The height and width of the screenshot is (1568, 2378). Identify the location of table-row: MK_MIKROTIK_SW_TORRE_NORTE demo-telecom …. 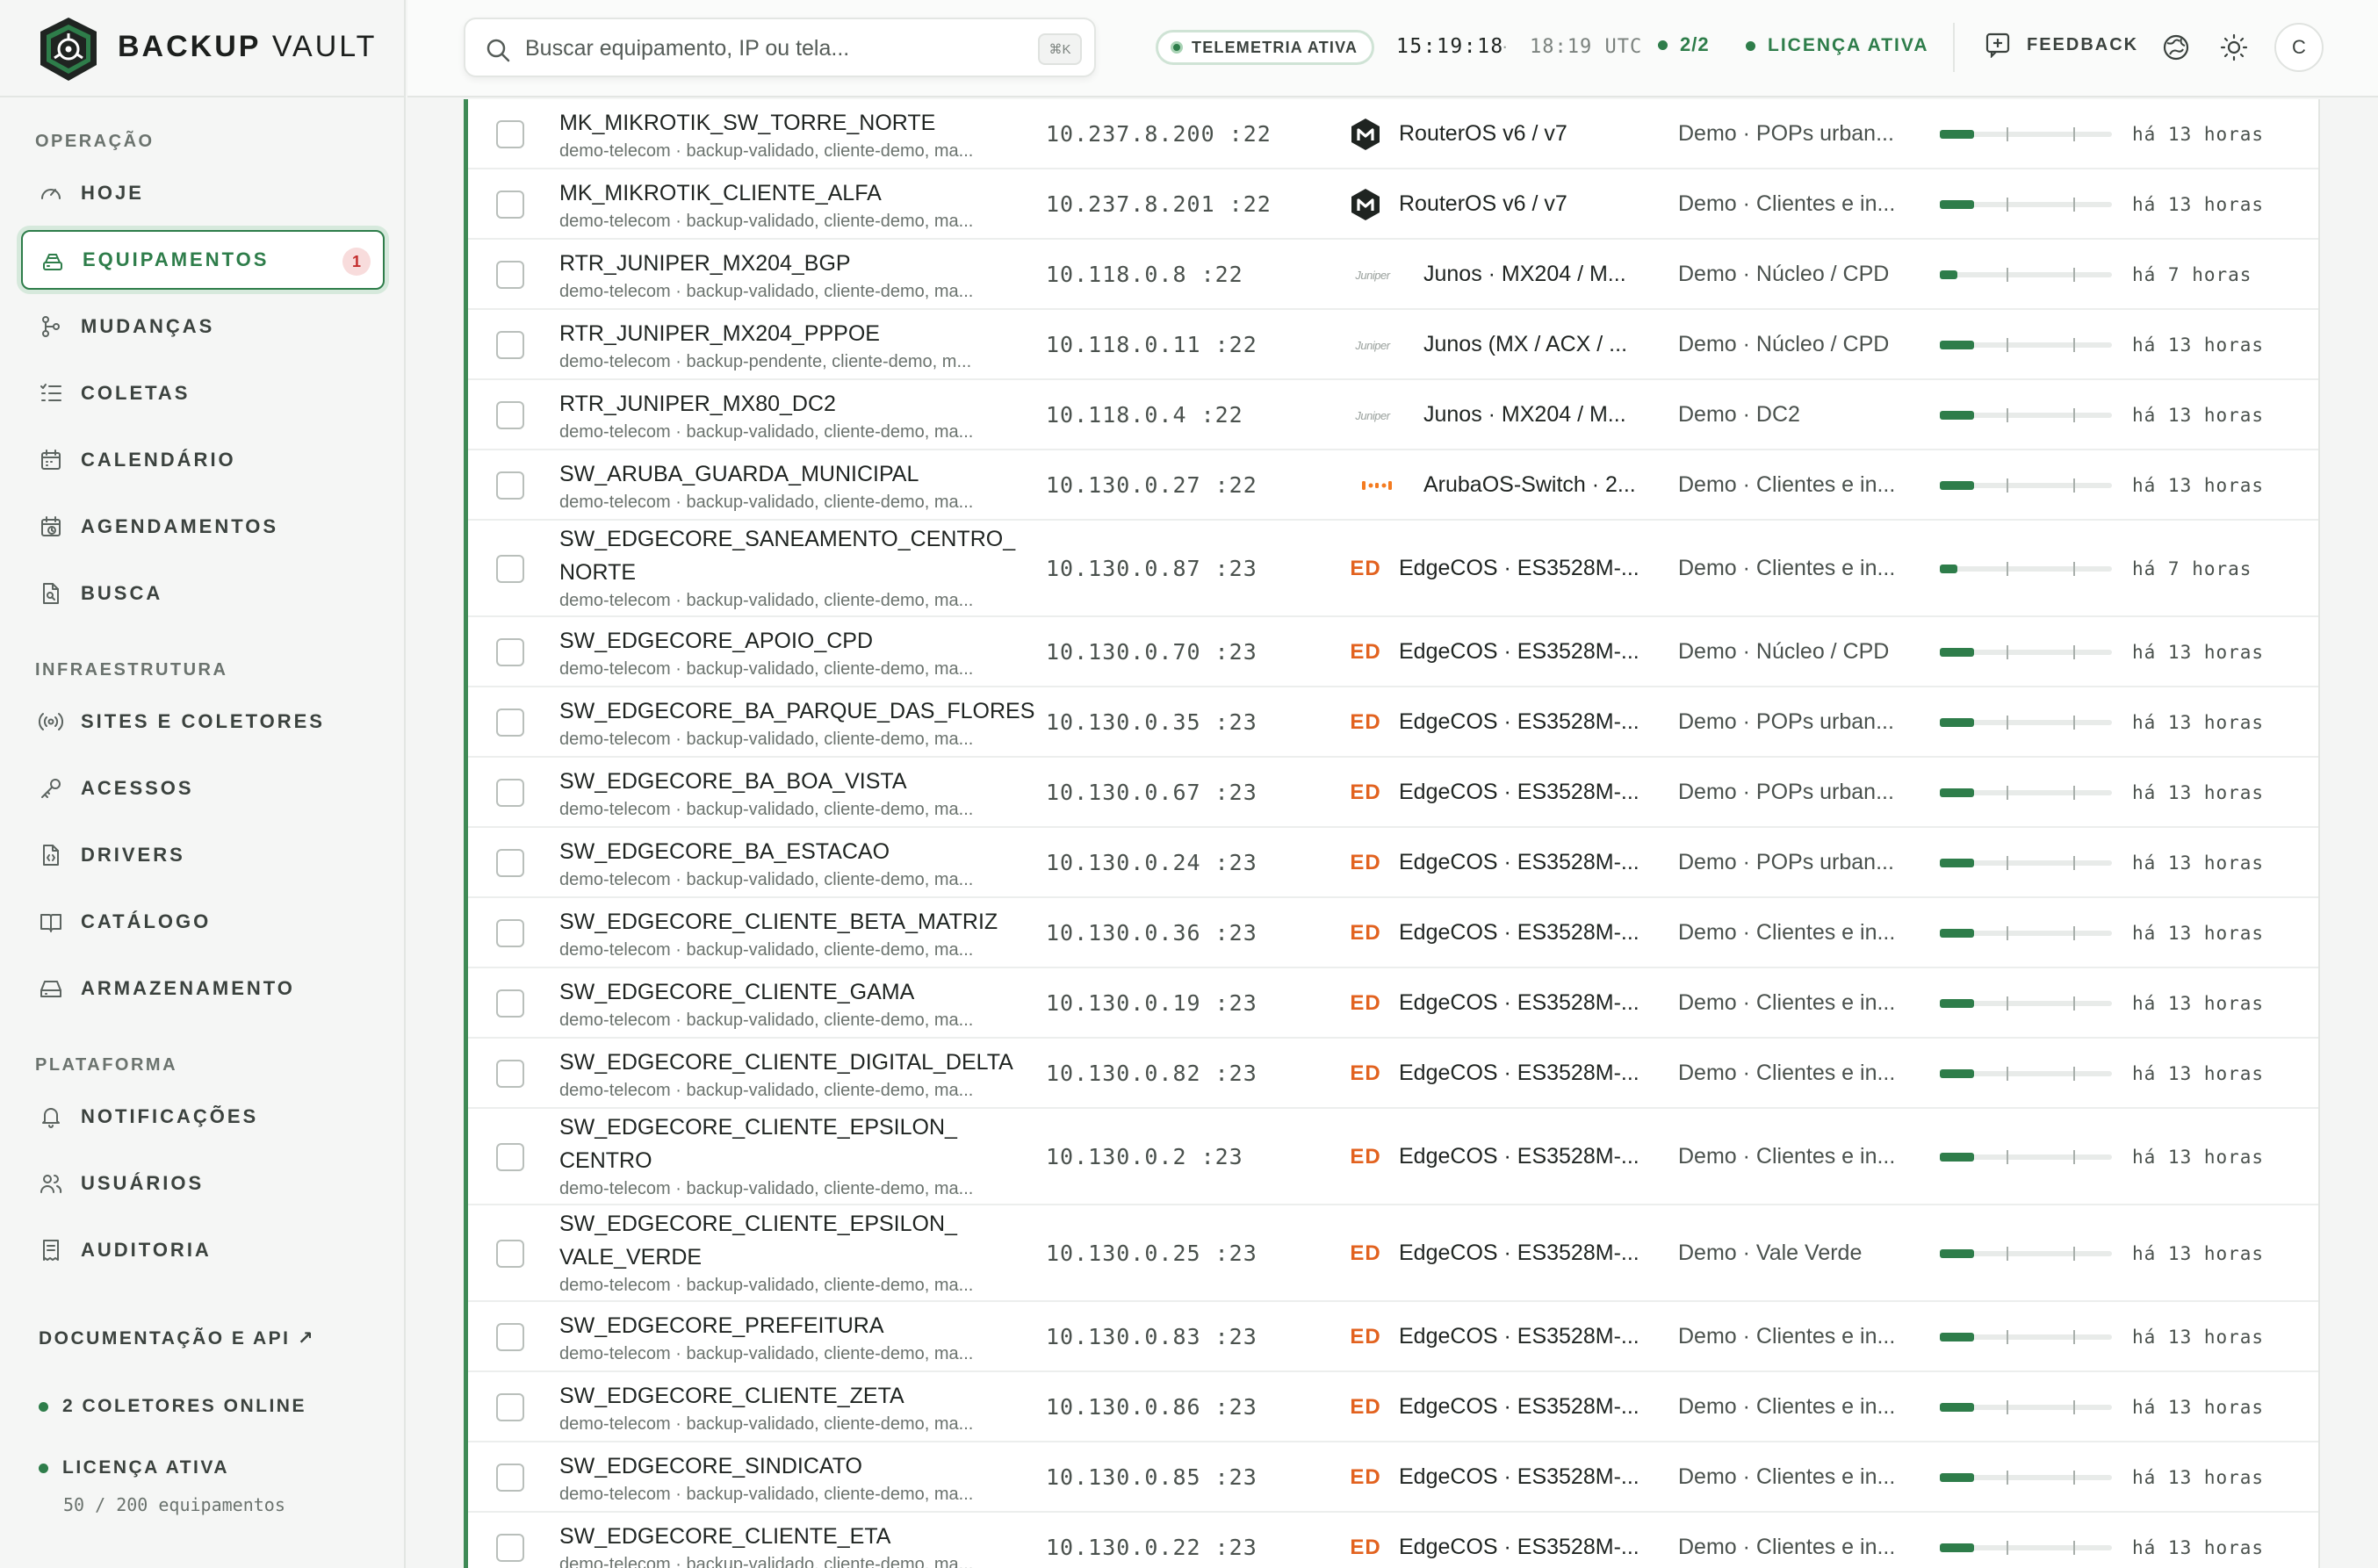
(1393, 134).